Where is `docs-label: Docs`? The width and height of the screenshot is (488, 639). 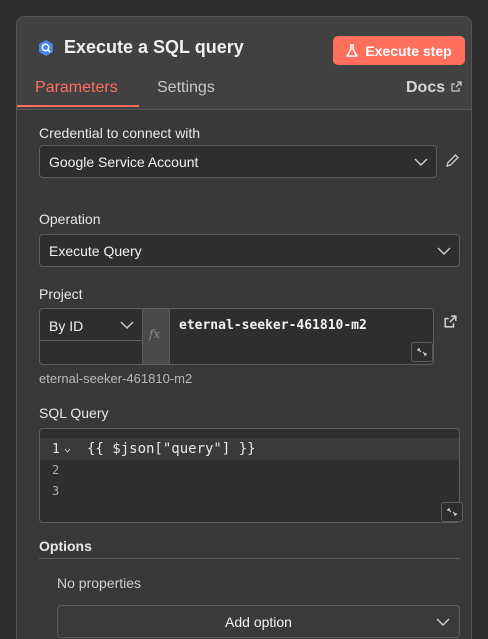 docs-label: Docs is located at coordinates (426, 87).